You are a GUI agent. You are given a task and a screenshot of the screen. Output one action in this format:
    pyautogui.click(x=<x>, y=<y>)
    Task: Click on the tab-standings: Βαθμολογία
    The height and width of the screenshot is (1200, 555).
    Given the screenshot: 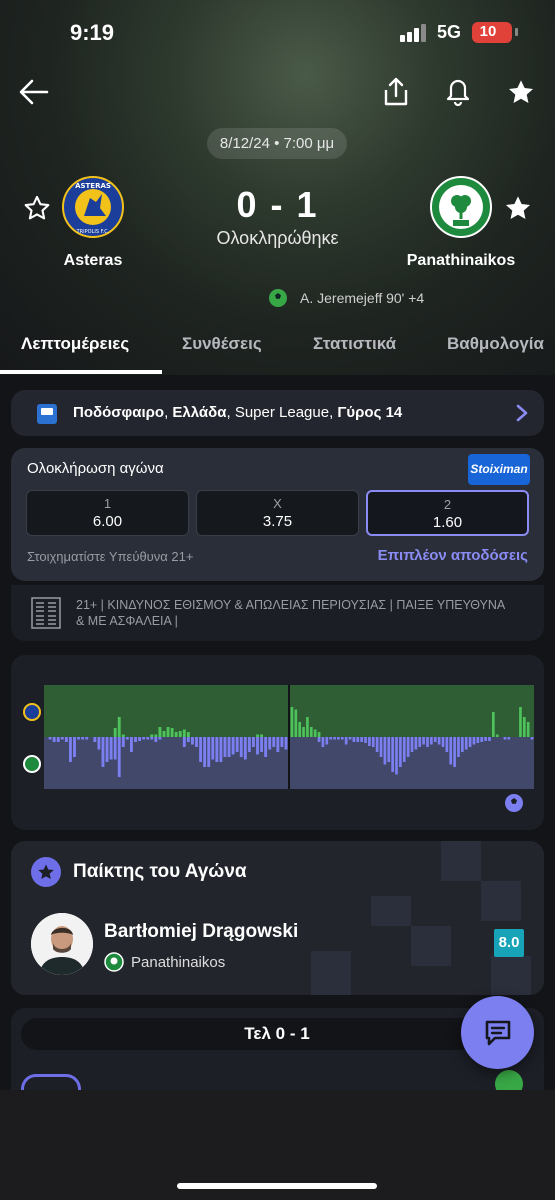 What is the action you would take?
    pyautogui.click(x=495, y=344)
    